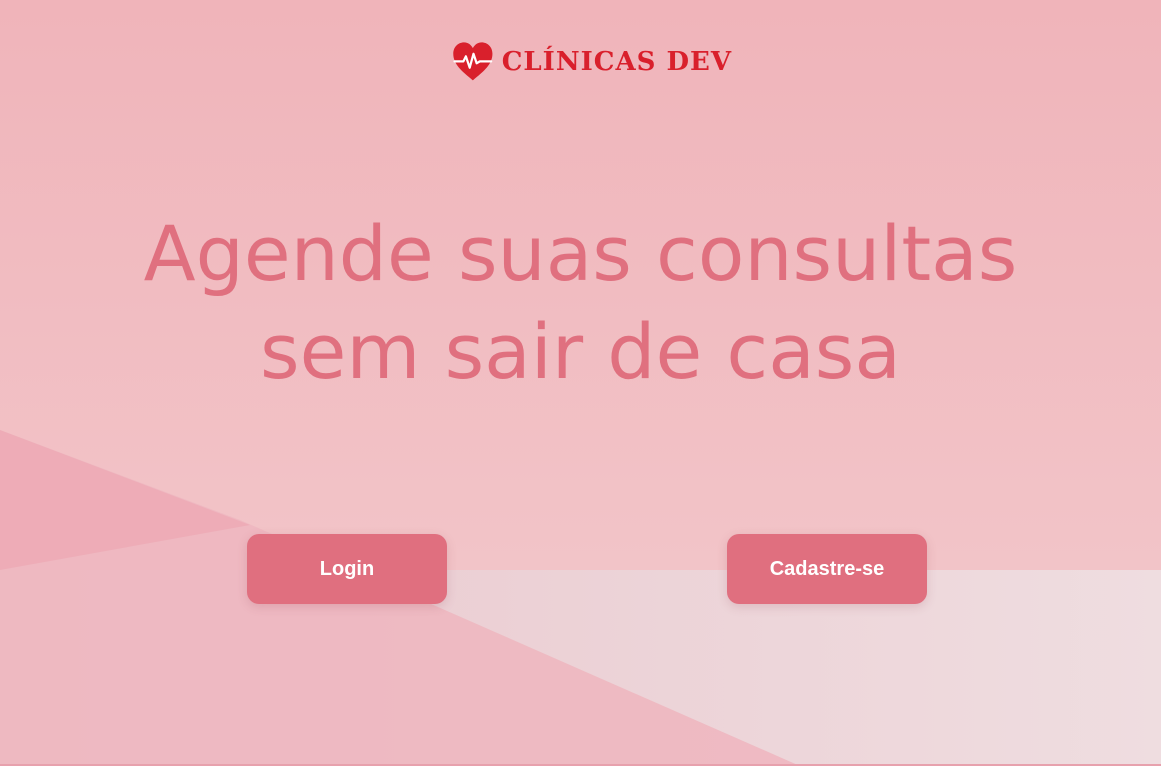  Describe the element at coordinates (580, 253) in the screenshot. I see `hero-line-1: Agende suas consultas` at that location.